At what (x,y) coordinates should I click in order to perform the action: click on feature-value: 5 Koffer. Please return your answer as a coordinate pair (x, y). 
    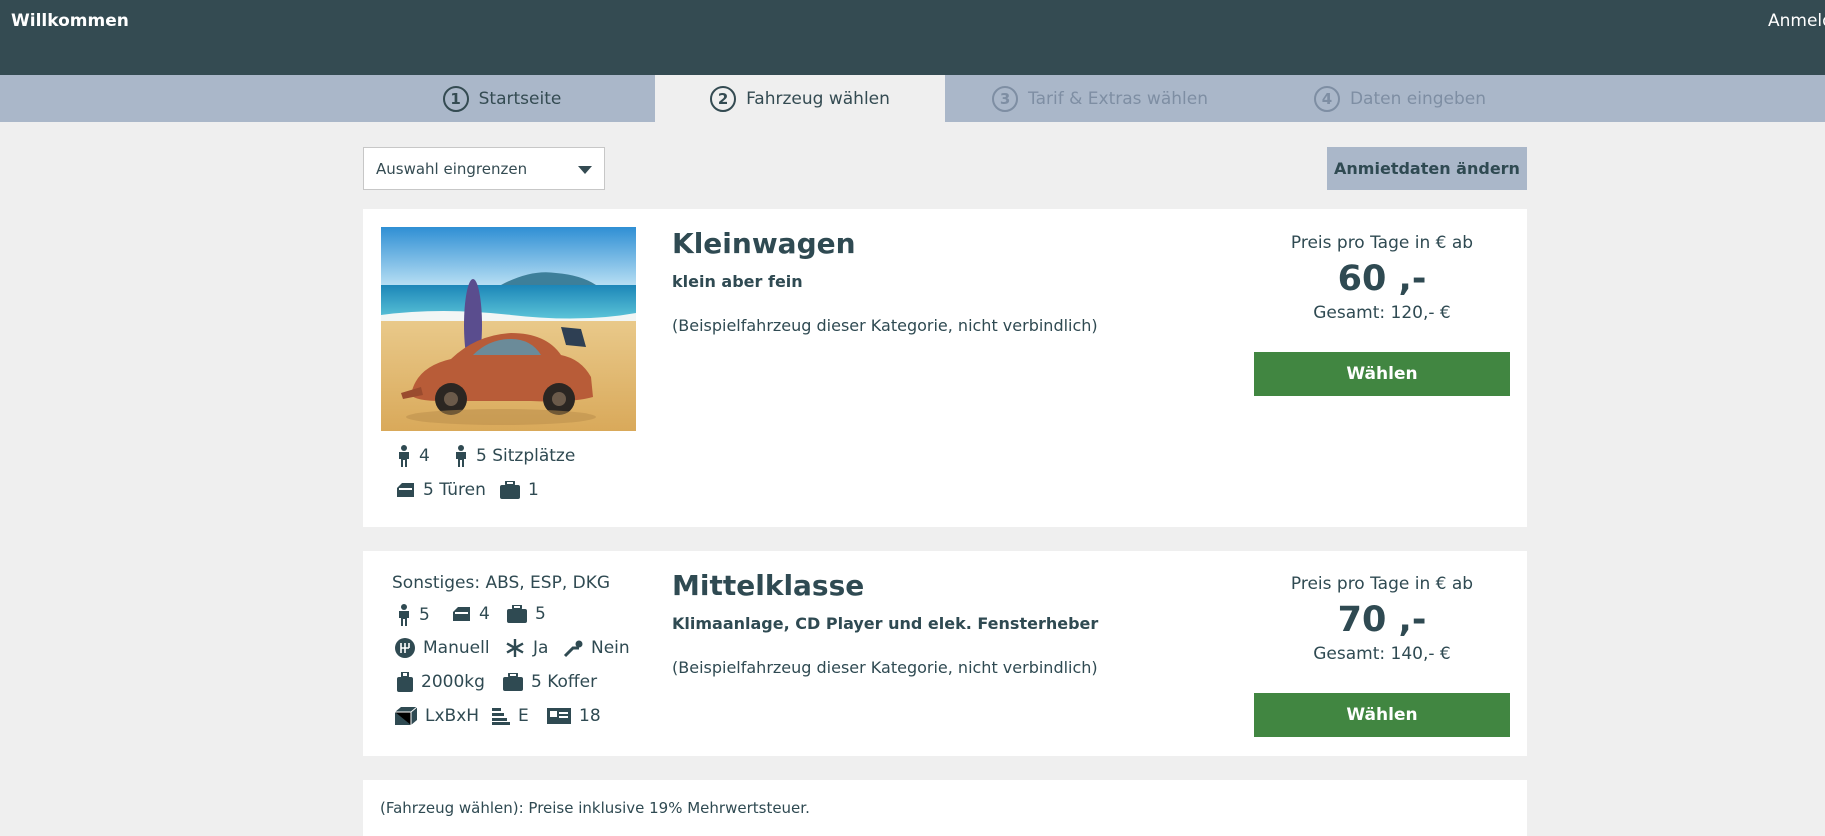
    Looking at the image, I should click on (564, 682).